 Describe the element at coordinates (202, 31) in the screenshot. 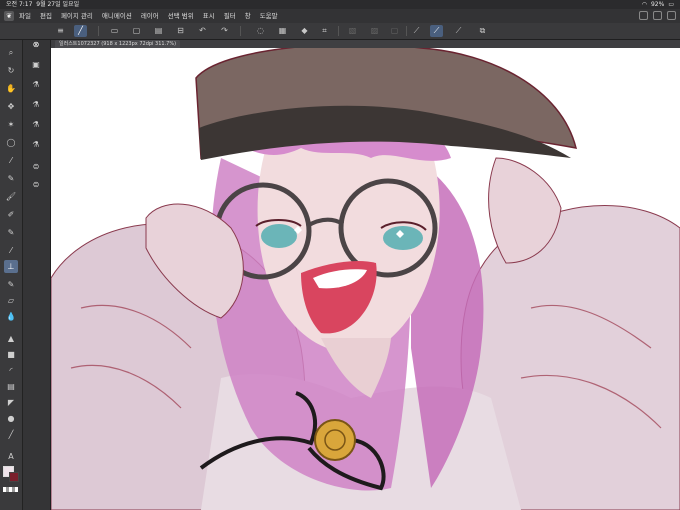

I see `undo-icon: ↶` at that location.